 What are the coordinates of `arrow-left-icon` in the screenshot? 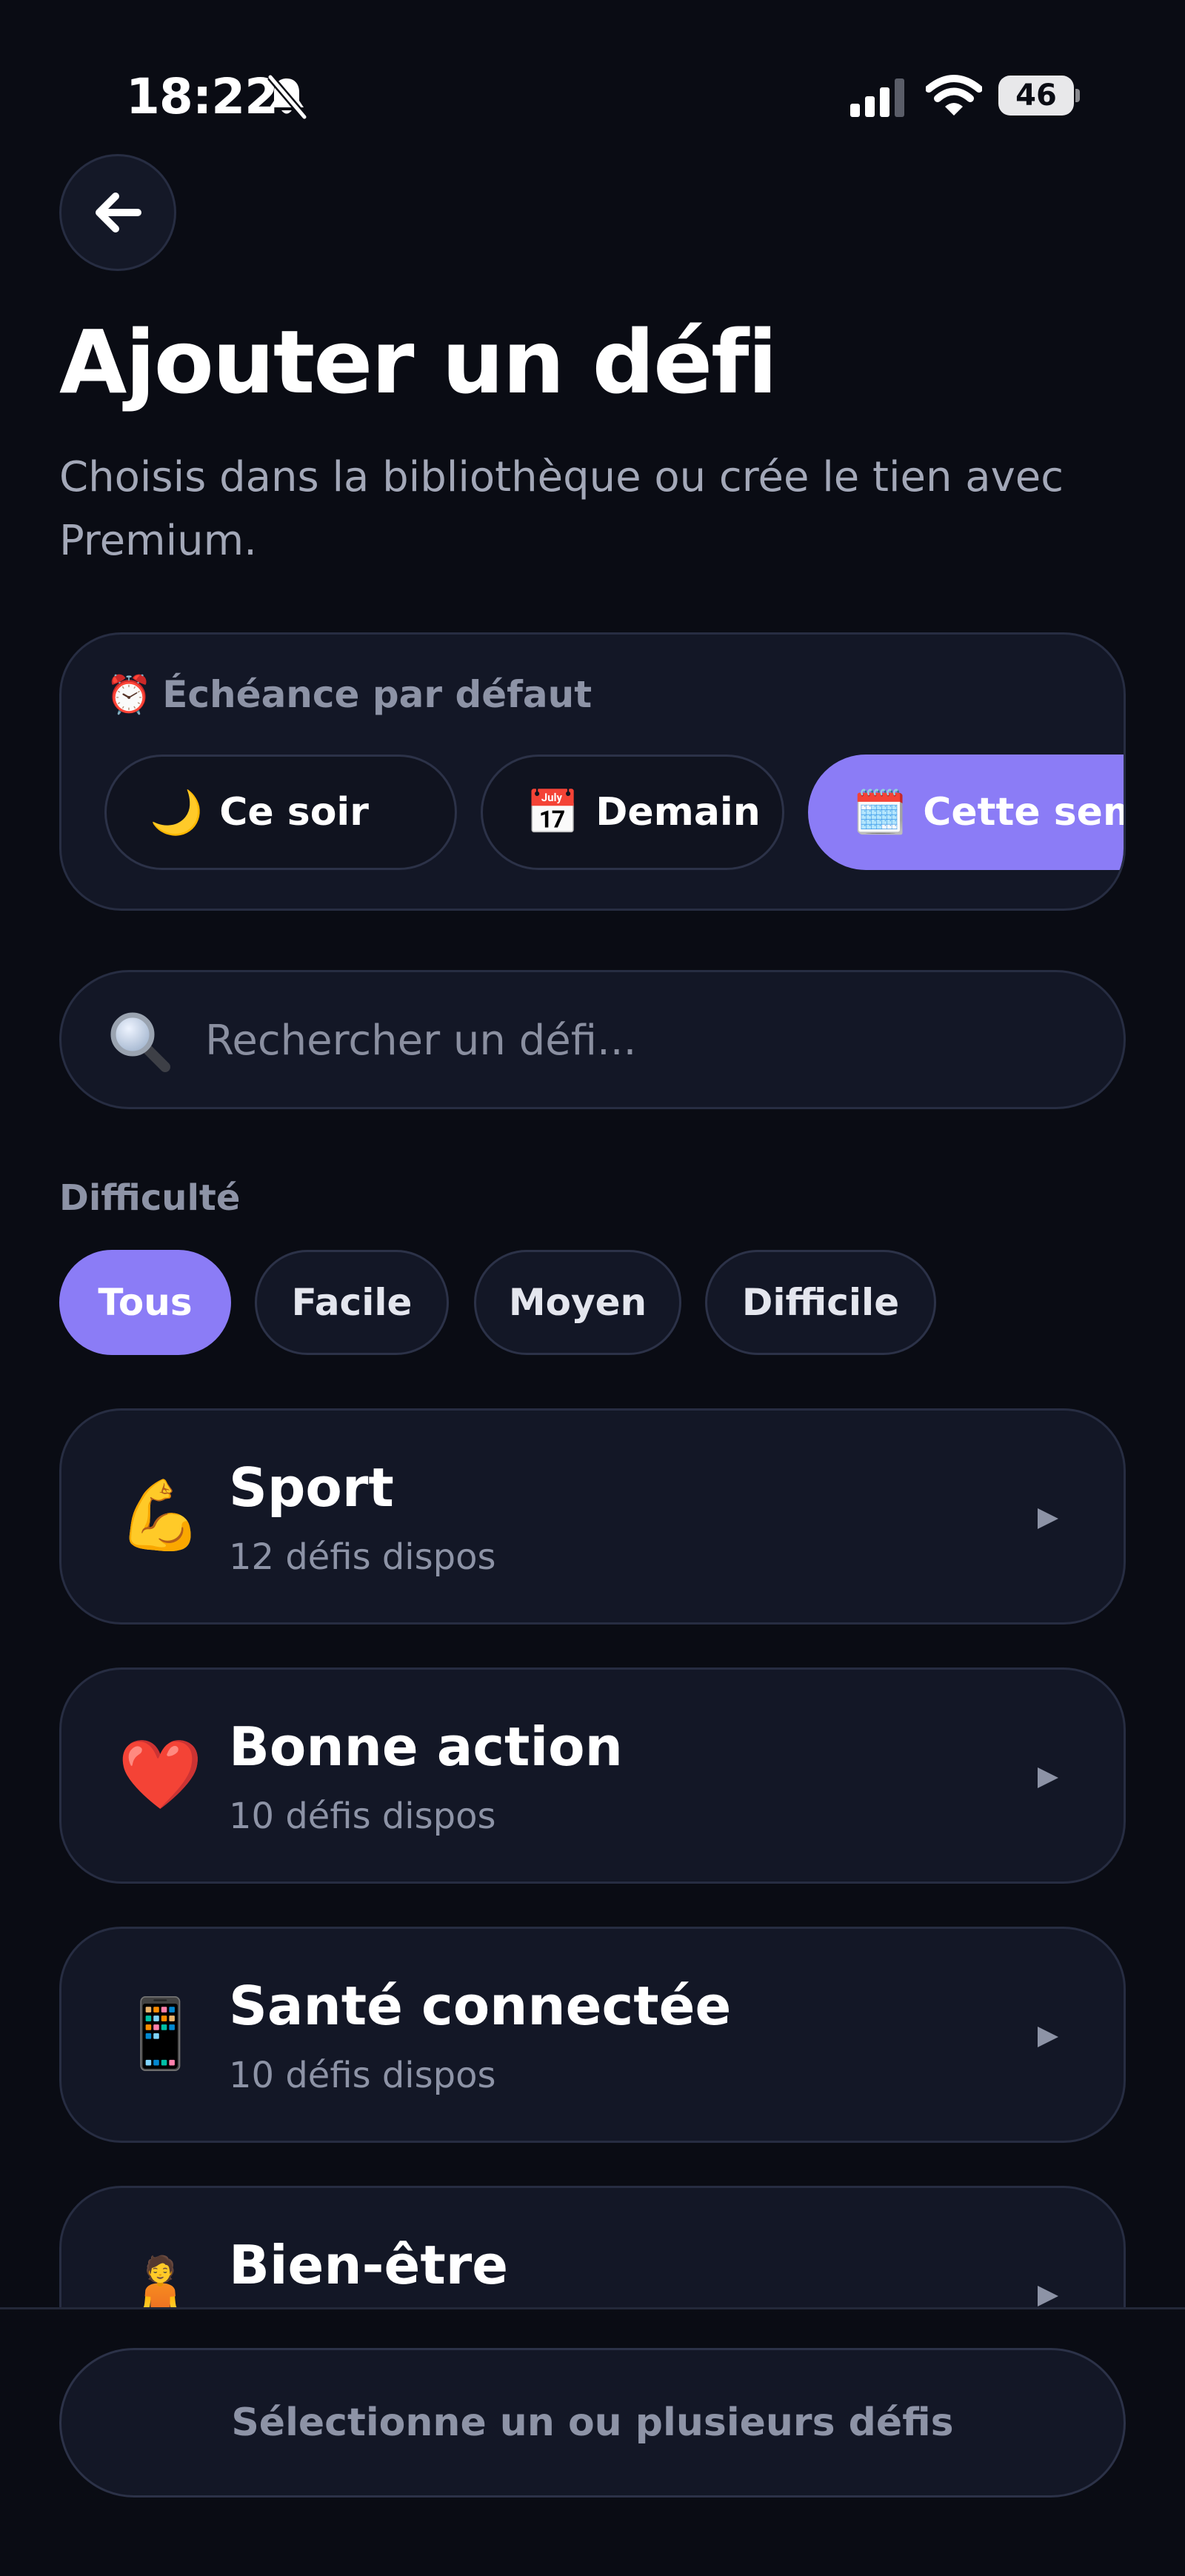 It's located at (118, 212).